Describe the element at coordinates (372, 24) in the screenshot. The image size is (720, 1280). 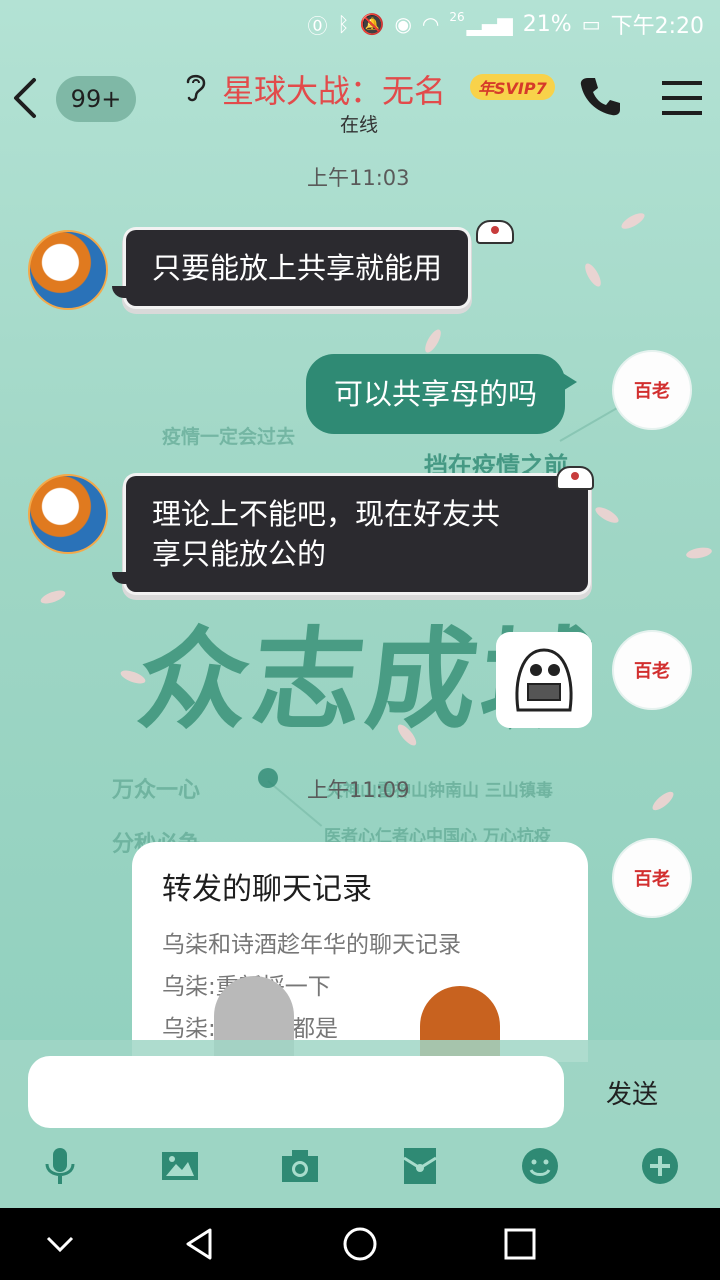
I see `mute-icon: 🔕` at that location.